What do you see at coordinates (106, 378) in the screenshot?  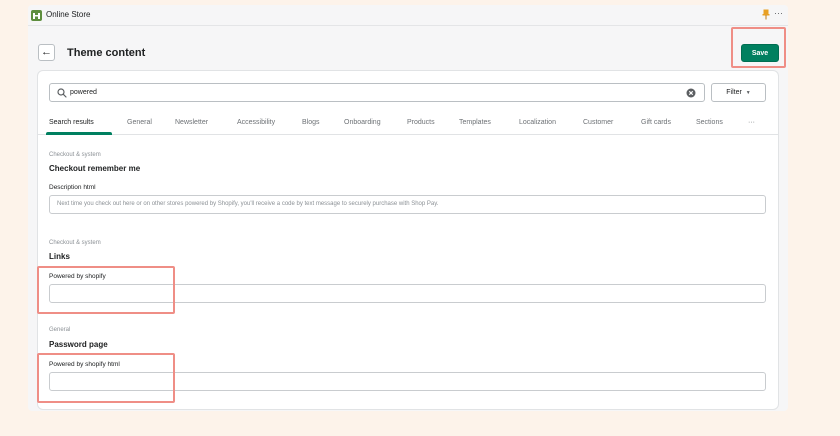 I see `powered-by-shopify-html-highlight-box` at bounding box center [106, 378].